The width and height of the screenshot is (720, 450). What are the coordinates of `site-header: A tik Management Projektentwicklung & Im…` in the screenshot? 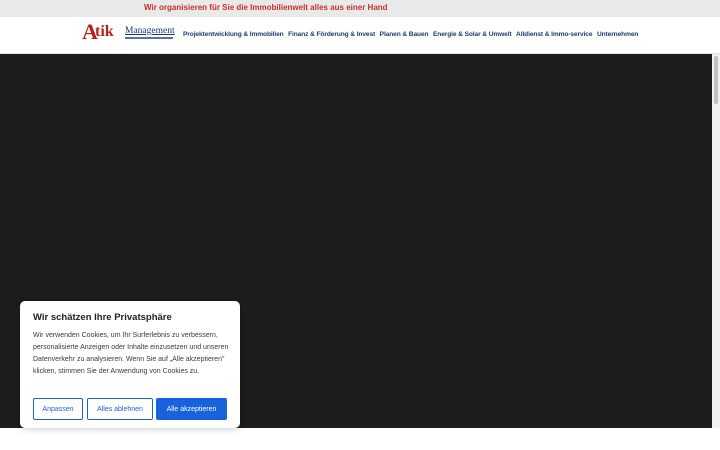 It's located at (360, 35).